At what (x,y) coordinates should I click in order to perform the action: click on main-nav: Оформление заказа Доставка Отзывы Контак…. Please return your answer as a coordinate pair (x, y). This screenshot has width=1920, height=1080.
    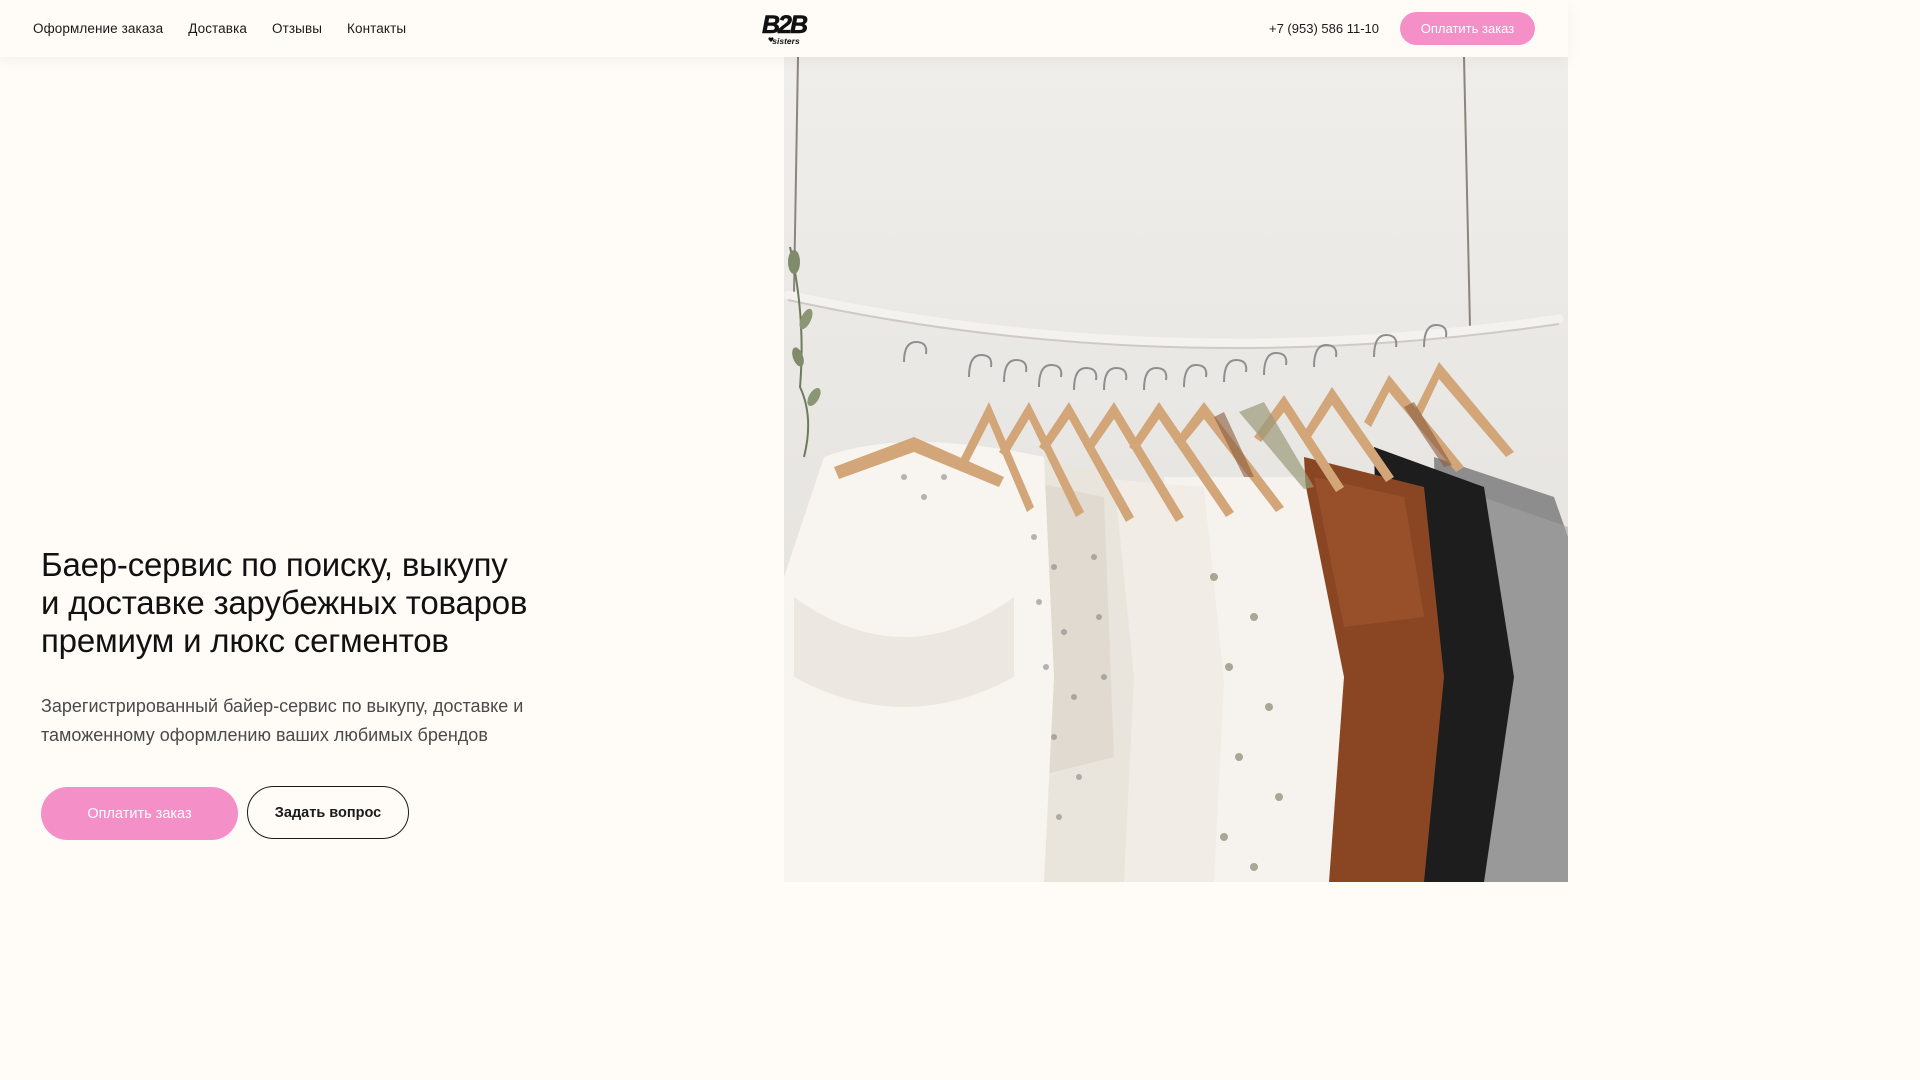
    Looking at the image, I should click on (219, 28).